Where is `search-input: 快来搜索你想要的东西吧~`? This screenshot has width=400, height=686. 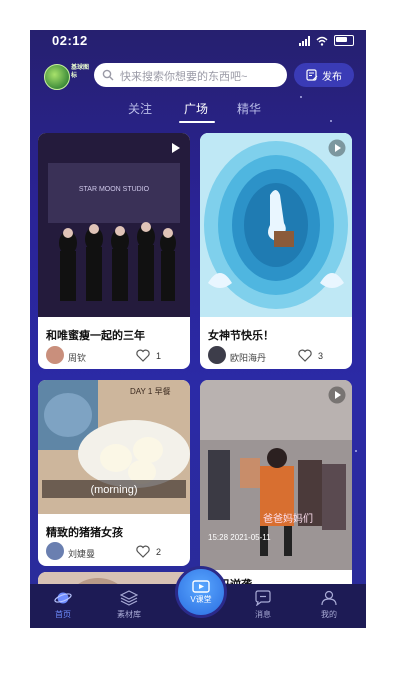 search-input: 快来搜索你想要的东西吧~ is located at coordinates (190, 75).